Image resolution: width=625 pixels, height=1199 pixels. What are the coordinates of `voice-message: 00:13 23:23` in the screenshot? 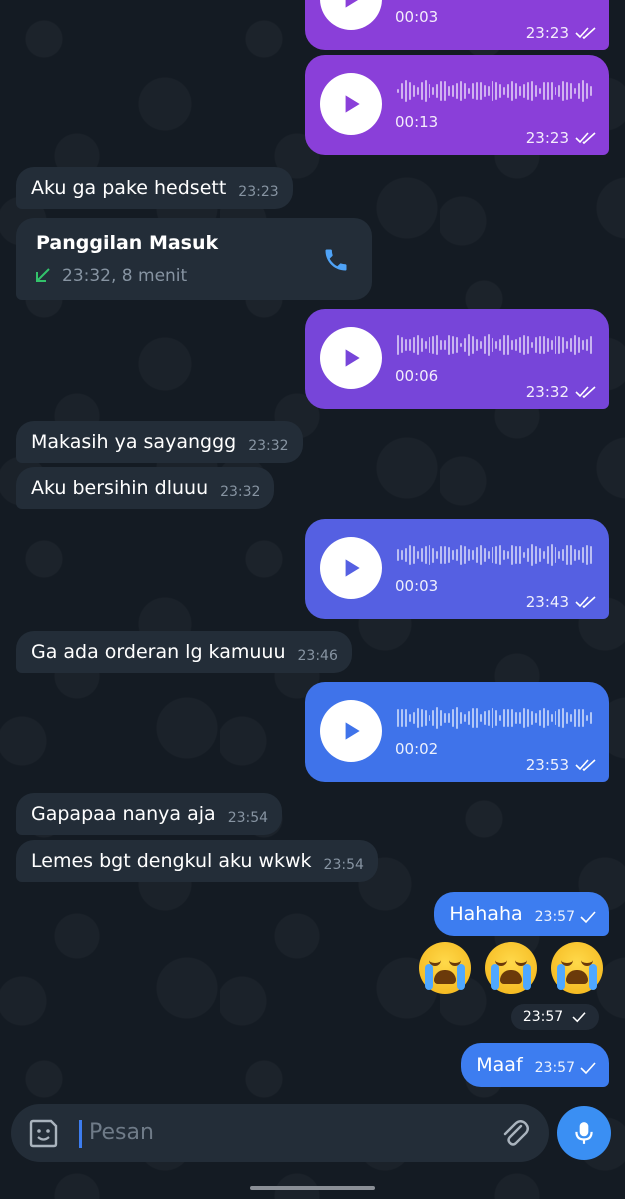 It's located at (457, 105).